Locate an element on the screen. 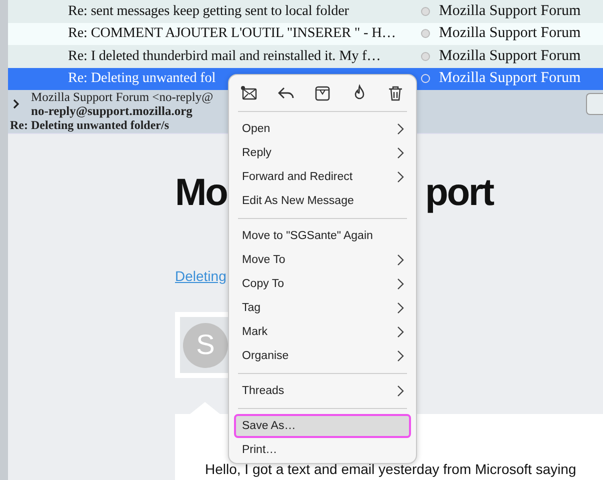 The width and height of the screenshot is (603, 480). menu-item: Tag is located at coordinates (322, 308).